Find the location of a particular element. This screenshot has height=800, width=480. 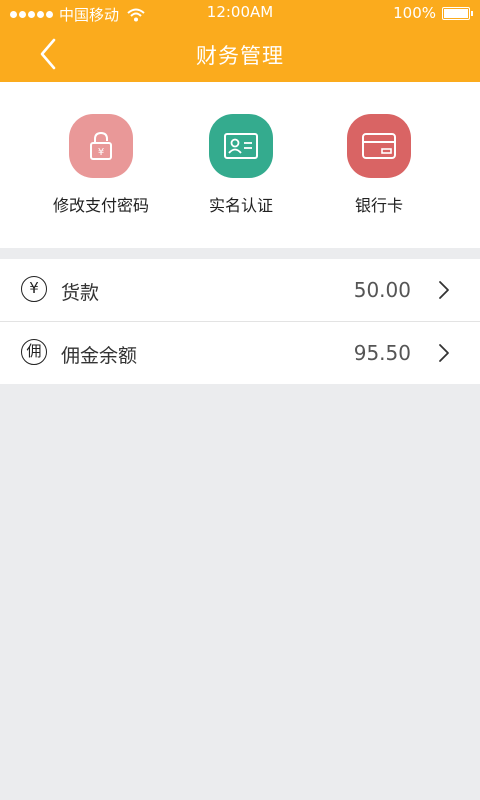

bank-card-button: 银行卡 is located at coordinates (379, 165).